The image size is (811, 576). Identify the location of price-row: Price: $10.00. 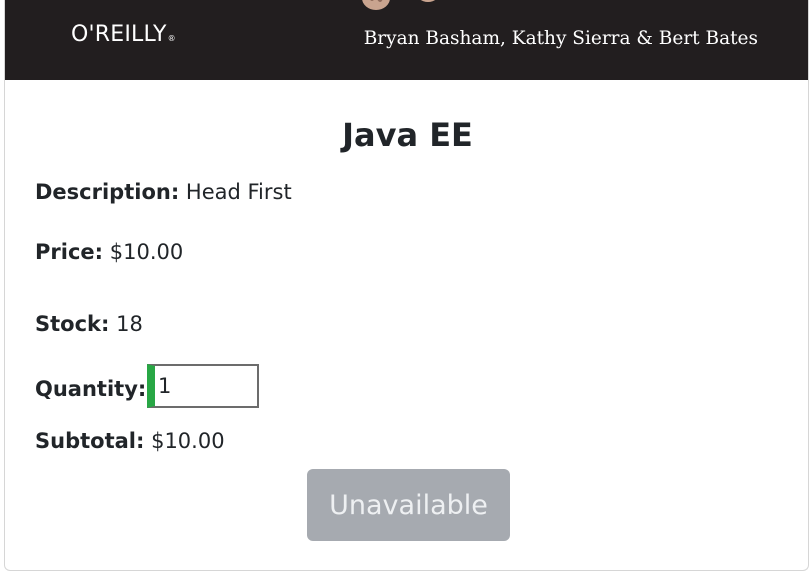
(109, 252).